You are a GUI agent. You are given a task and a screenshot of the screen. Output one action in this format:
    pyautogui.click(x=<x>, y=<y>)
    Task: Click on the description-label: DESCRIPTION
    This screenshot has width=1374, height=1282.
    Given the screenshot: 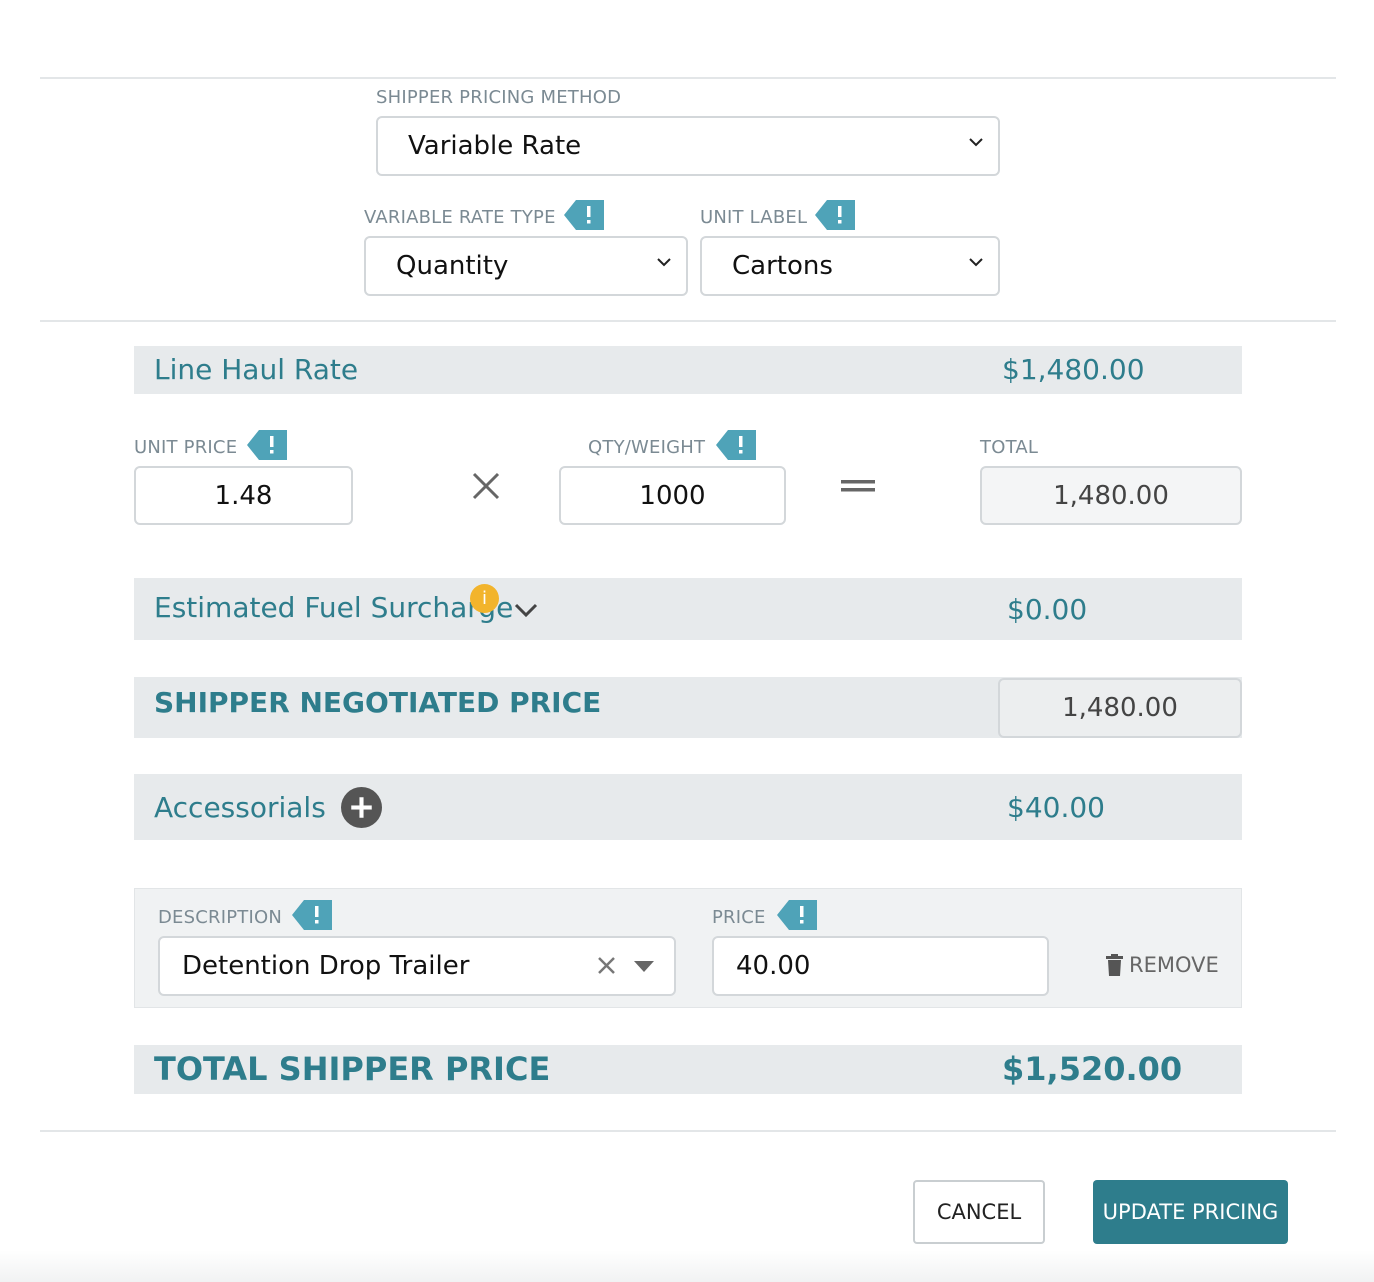 What is the action you would take?
    pyautogui.click(x=220, y=917)
    